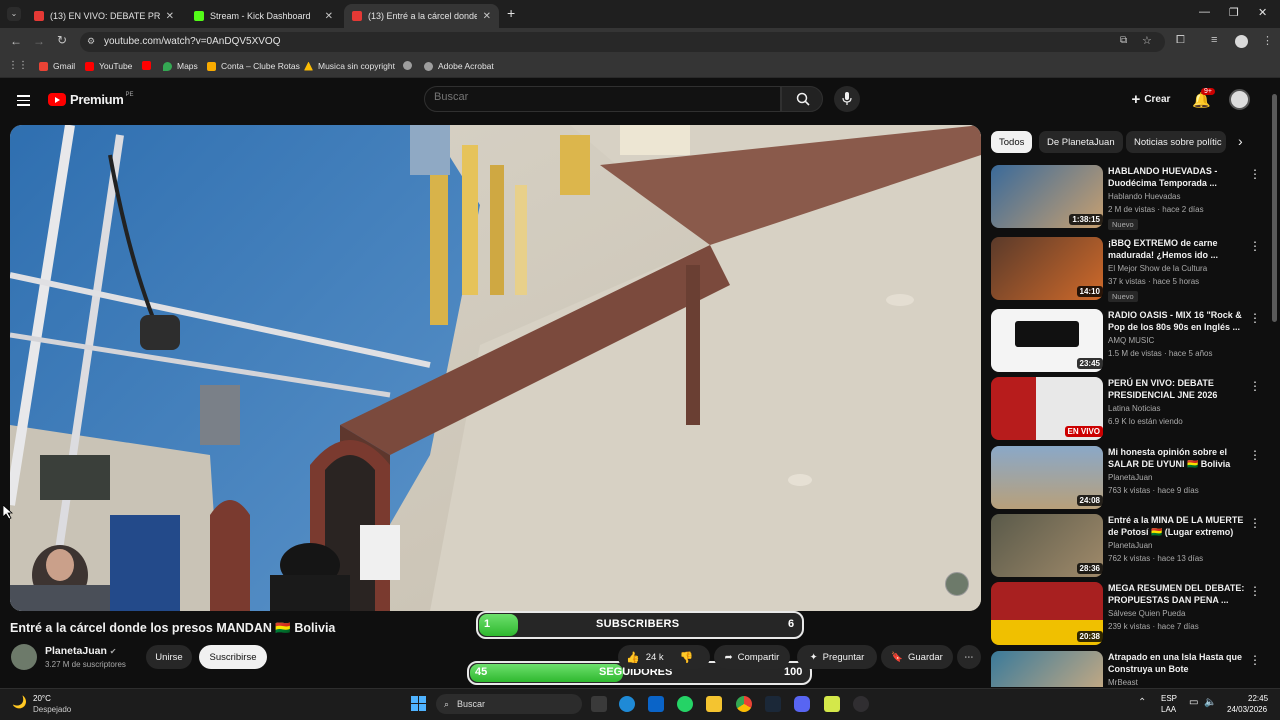  Describe the element at coordinates (1180, 40) in the screenshot. I see `extensions-icon: ⧠` at that location.